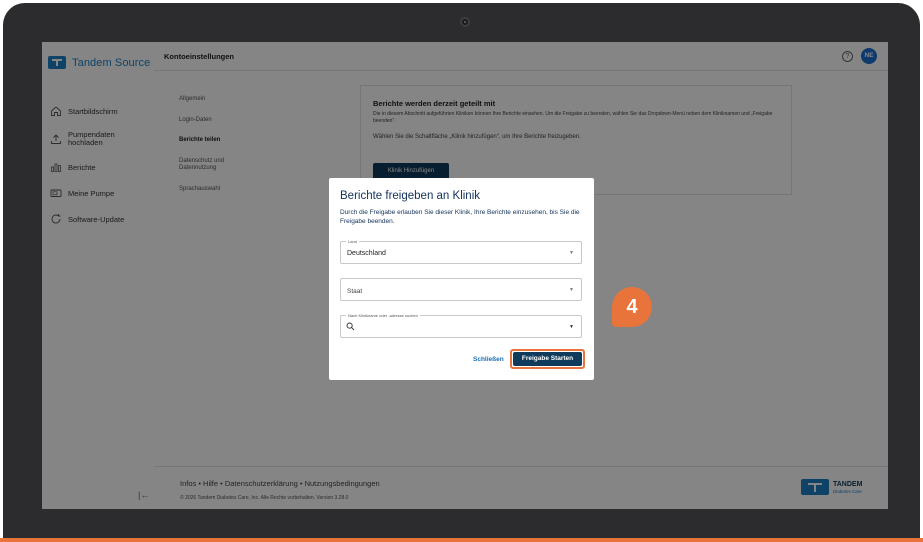 This screenshot has width=923, height=542. I want to click on state-placeholder: Staat, so click(355, 291).